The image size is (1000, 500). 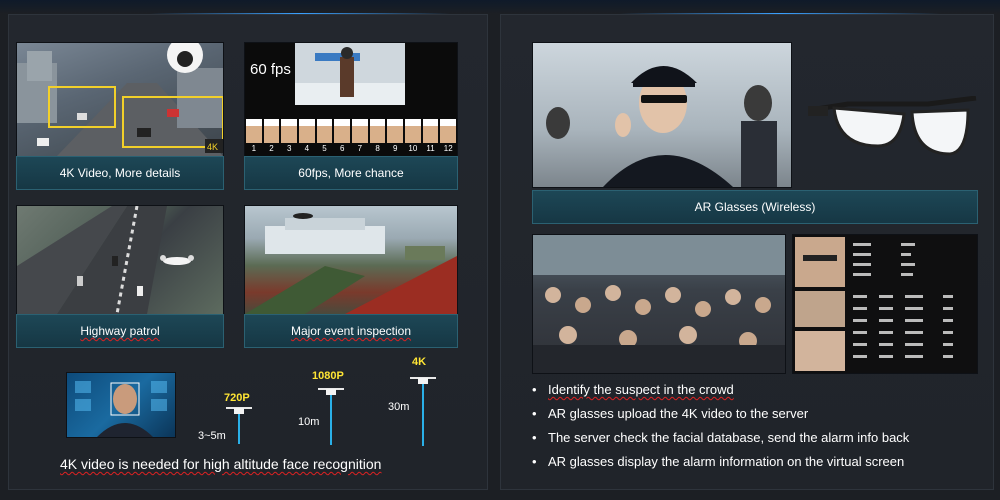 I want to click on frame-number: 8, so click(x=377, y=148).